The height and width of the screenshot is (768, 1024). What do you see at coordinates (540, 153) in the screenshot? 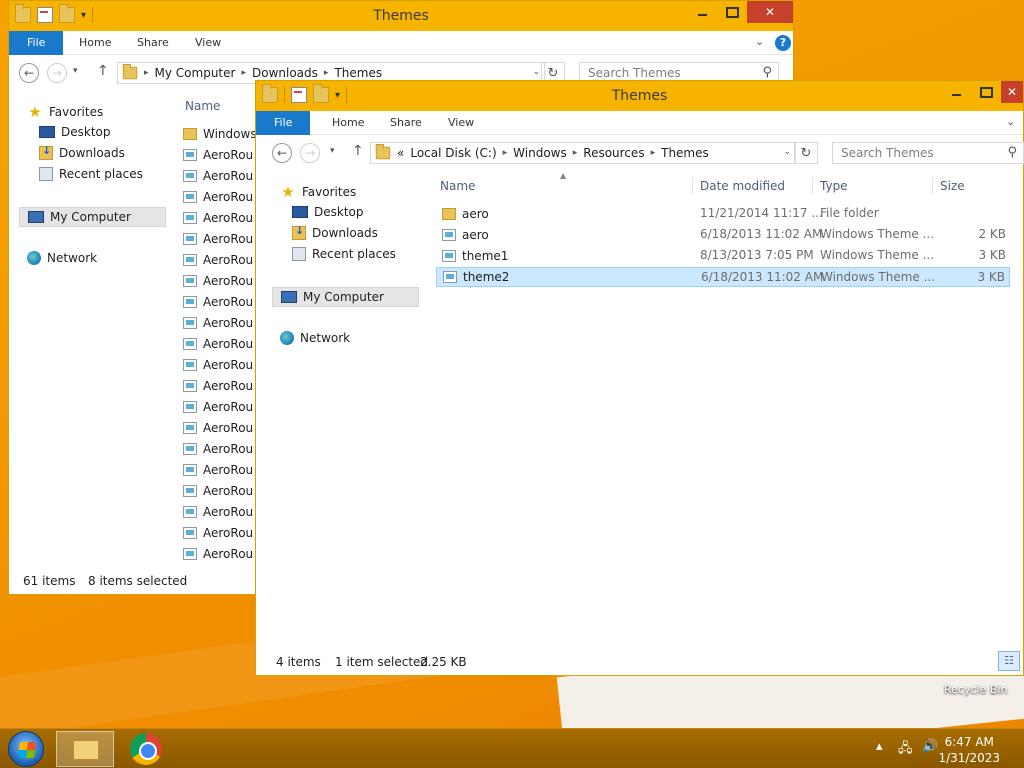
I see `breadcrumb-item: Windows` at bounding box center [540, 153].